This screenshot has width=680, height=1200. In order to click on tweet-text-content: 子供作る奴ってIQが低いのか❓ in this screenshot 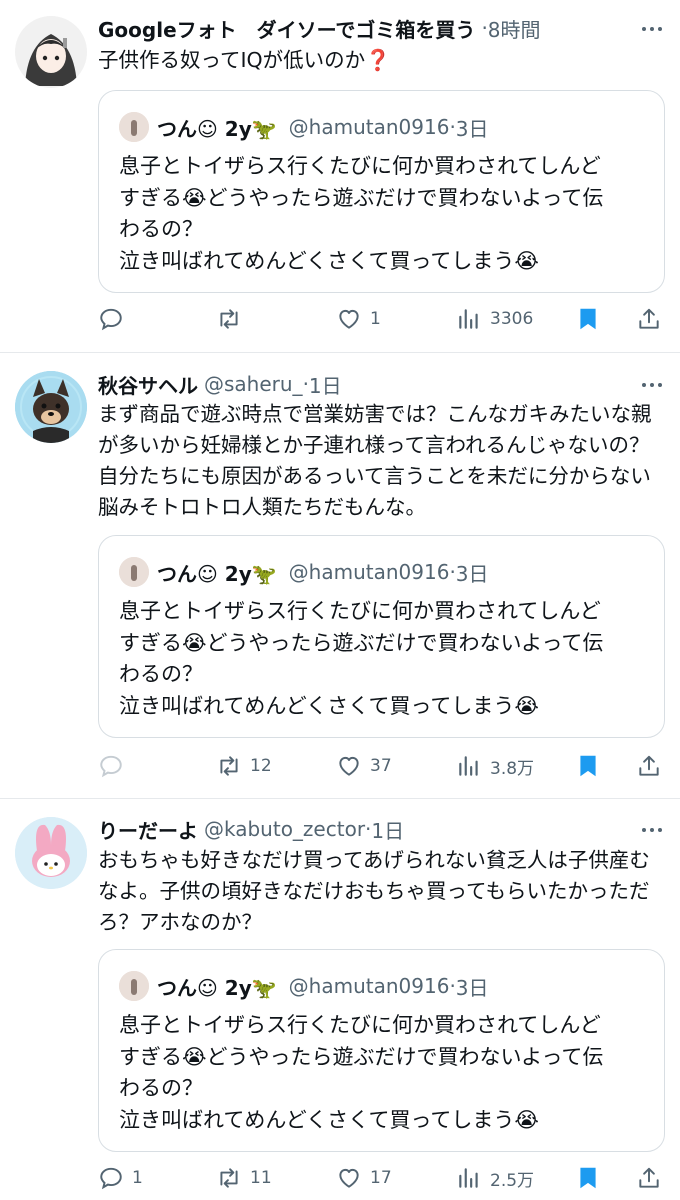, I will do `click(244, 60)`.